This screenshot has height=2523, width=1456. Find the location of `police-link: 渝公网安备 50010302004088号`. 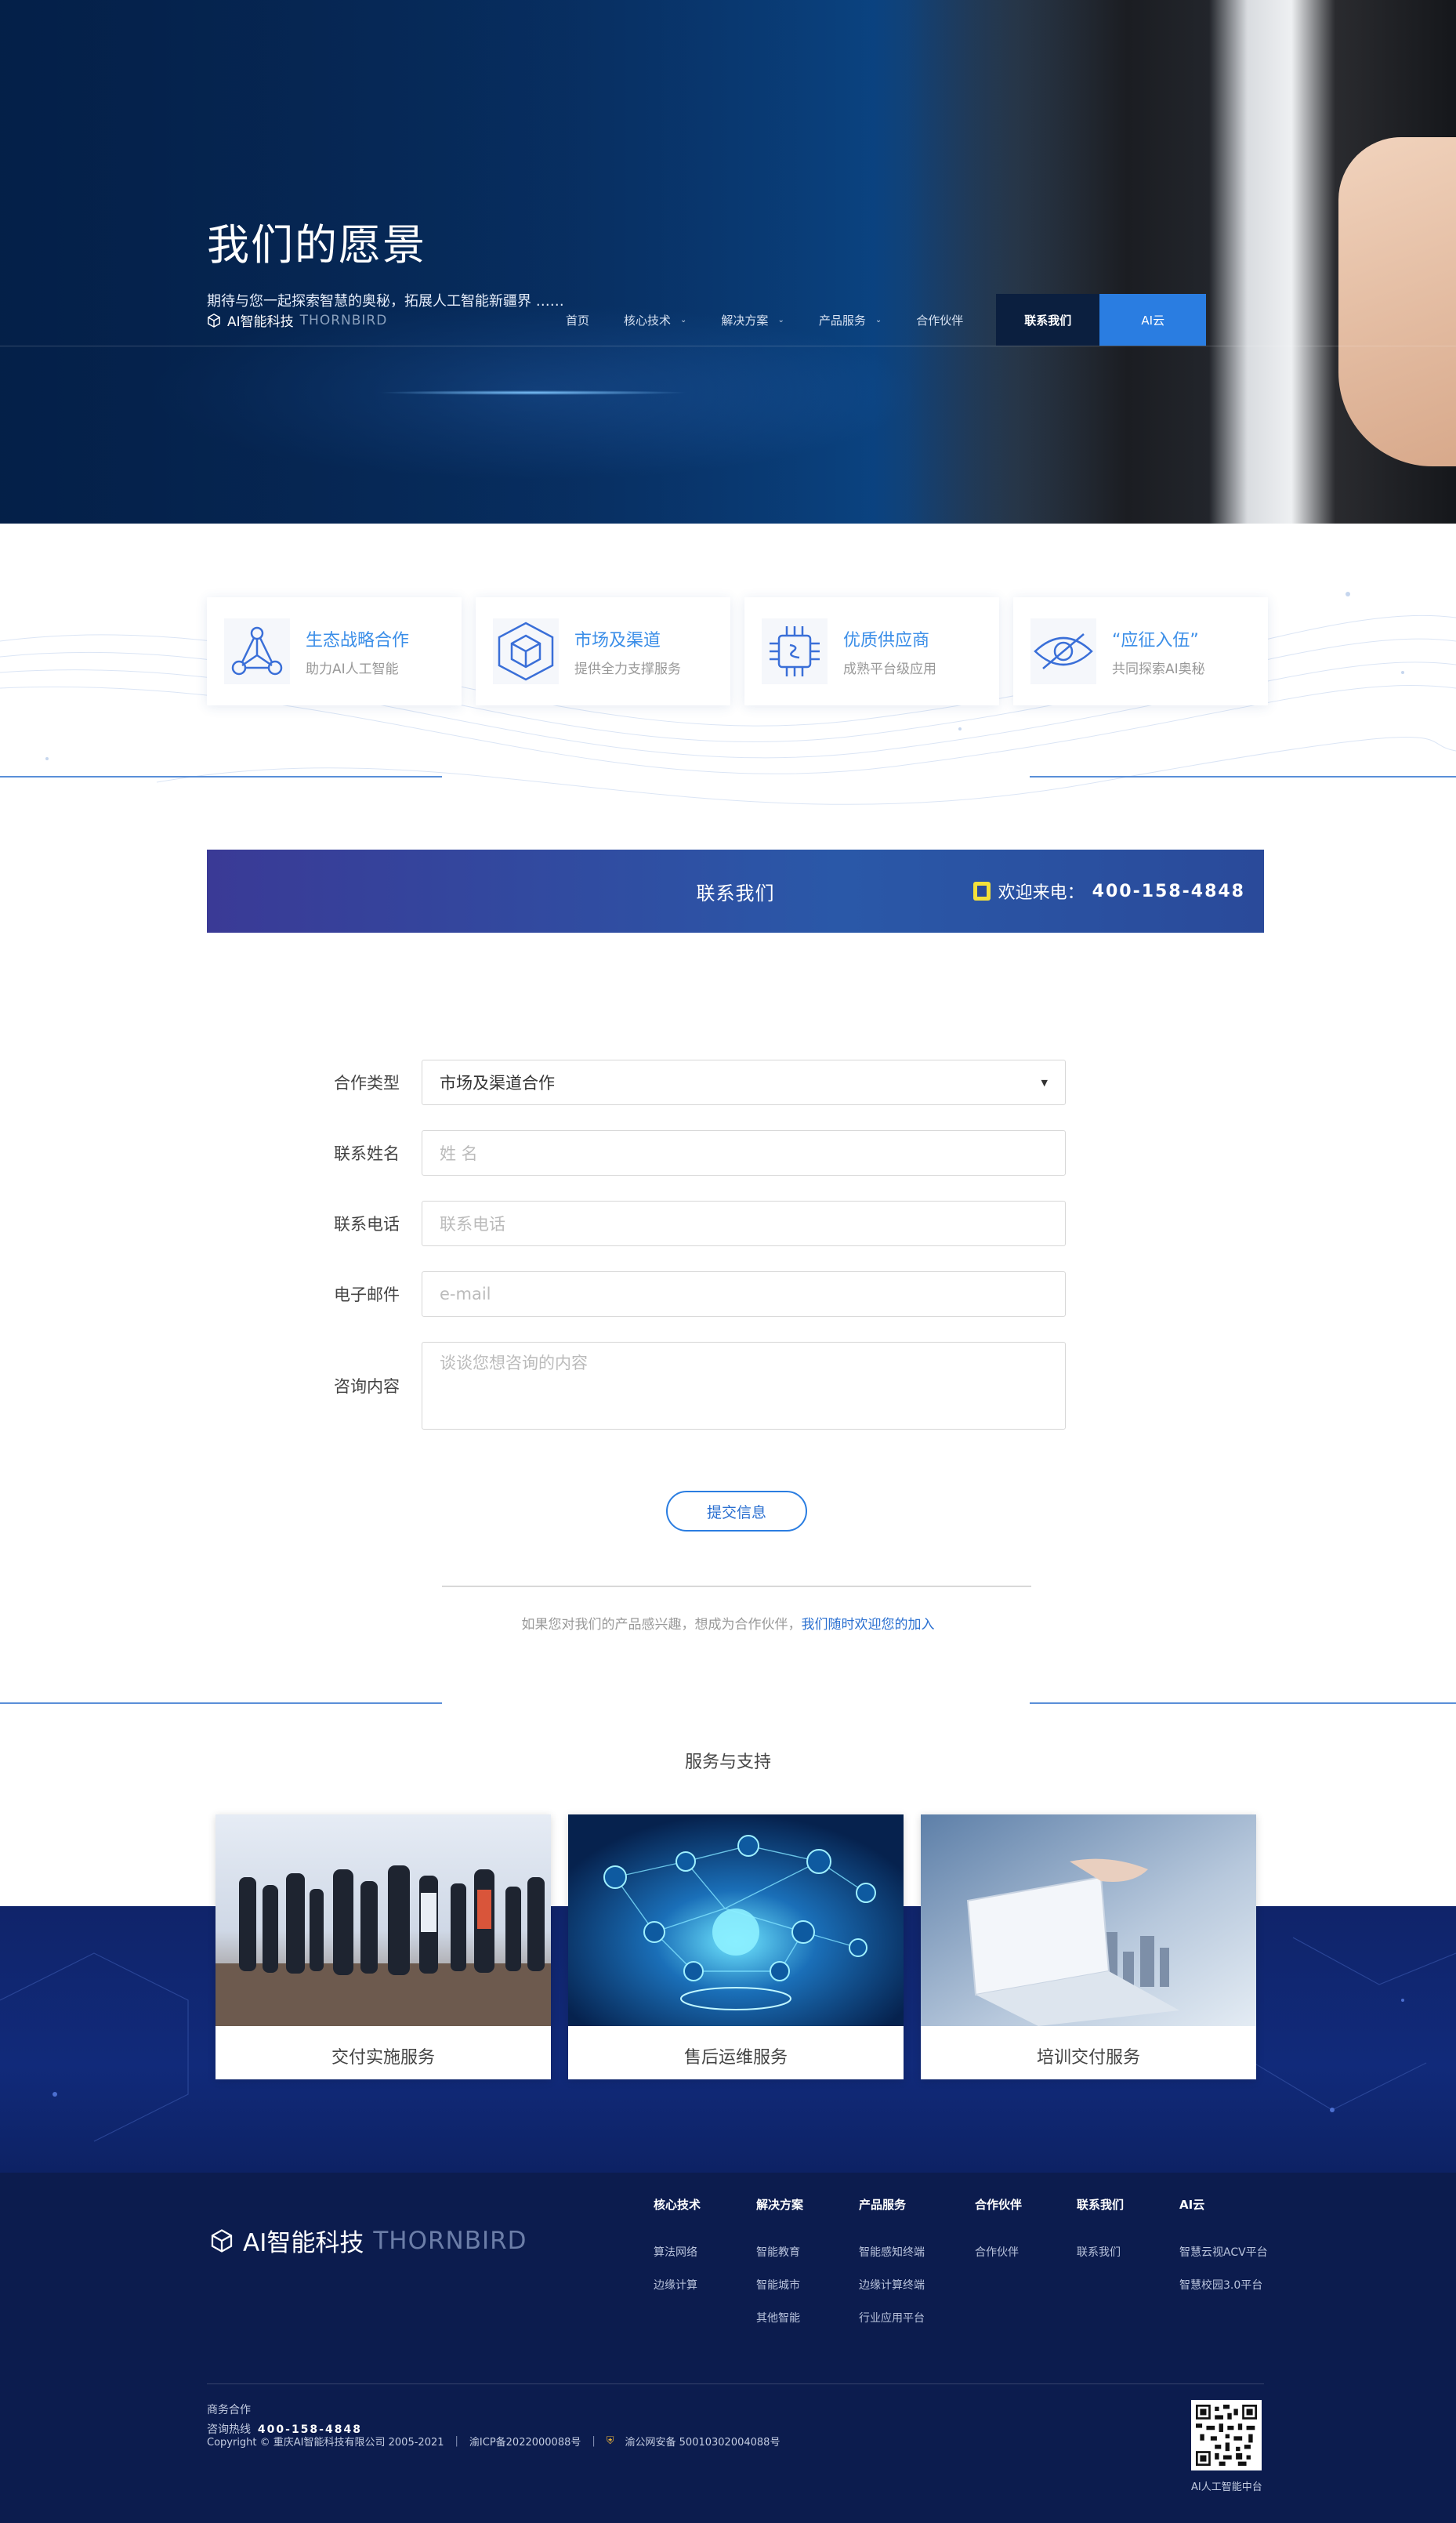

police-link: 渝公网安备 50010302004088号 is located at coordinates (703, 2442).